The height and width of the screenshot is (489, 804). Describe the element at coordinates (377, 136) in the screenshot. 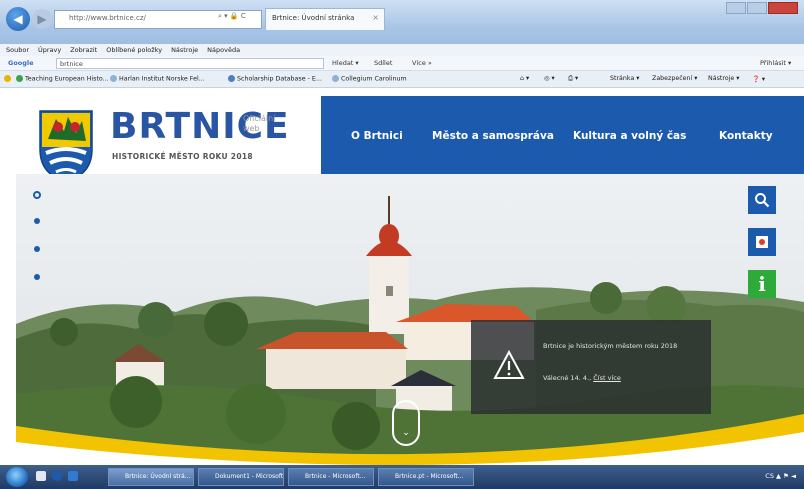

I see `nav-o-brtnici: O Brtnici` at that location.